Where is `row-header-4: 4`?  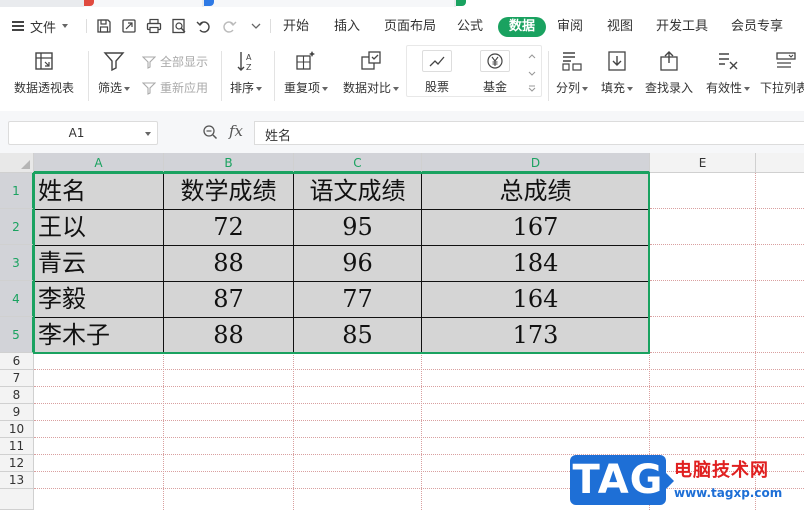 row-header-4: 4 is located at coordinates (17, 299).